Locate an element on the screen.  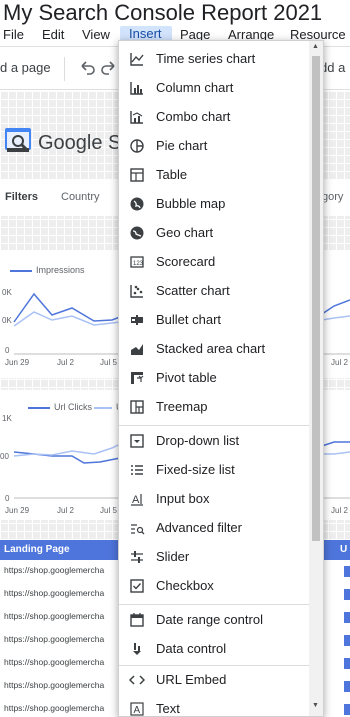
insert-bullet-chart: Bullet chart is located at coordinates (214, 319).